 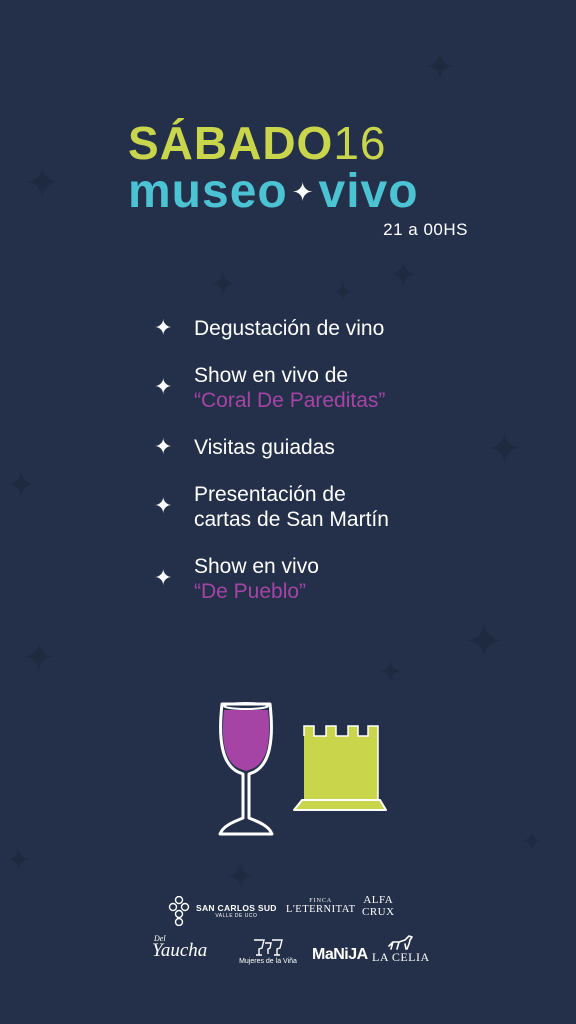 What do you see at coordinates (236, 916) in the screenshot?
I see `logo-subtext: VALLE DE UCO` at bounding box center [236, 916].